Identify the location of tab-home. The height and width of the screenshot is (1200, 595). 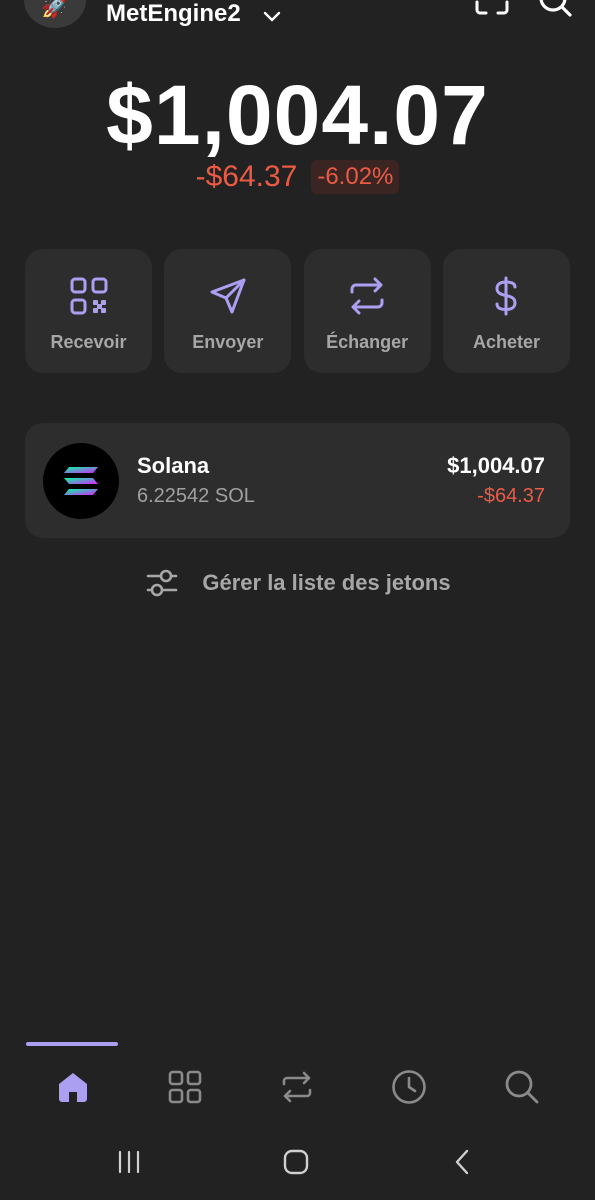
(73, 1087).